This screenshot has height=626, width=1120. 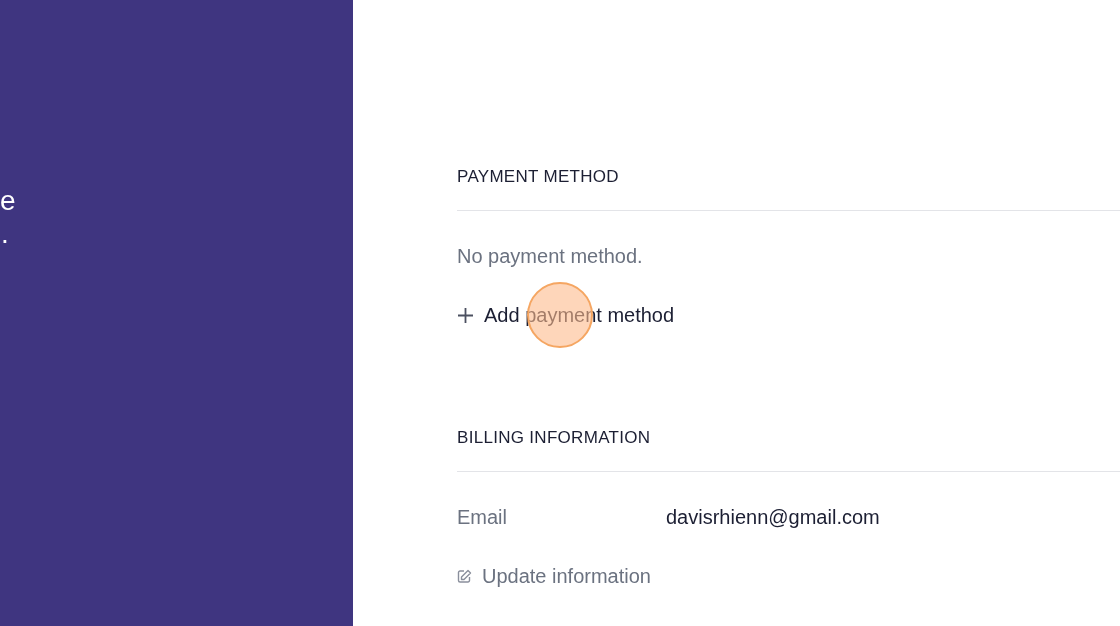 I want to click on field-value: davisrhienn@gmail.com, so click(x=773, y=517).